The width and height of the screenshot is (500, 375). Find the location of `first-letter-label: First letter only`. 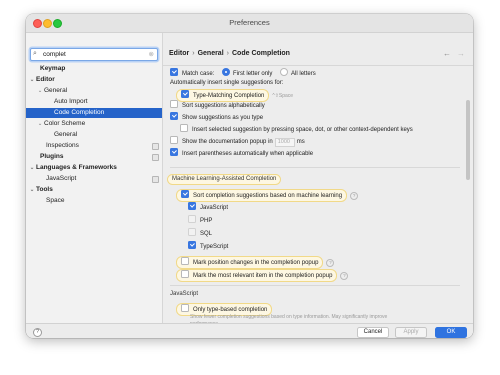

first-letter-label: First letter only is located at coordinates (253, 74).